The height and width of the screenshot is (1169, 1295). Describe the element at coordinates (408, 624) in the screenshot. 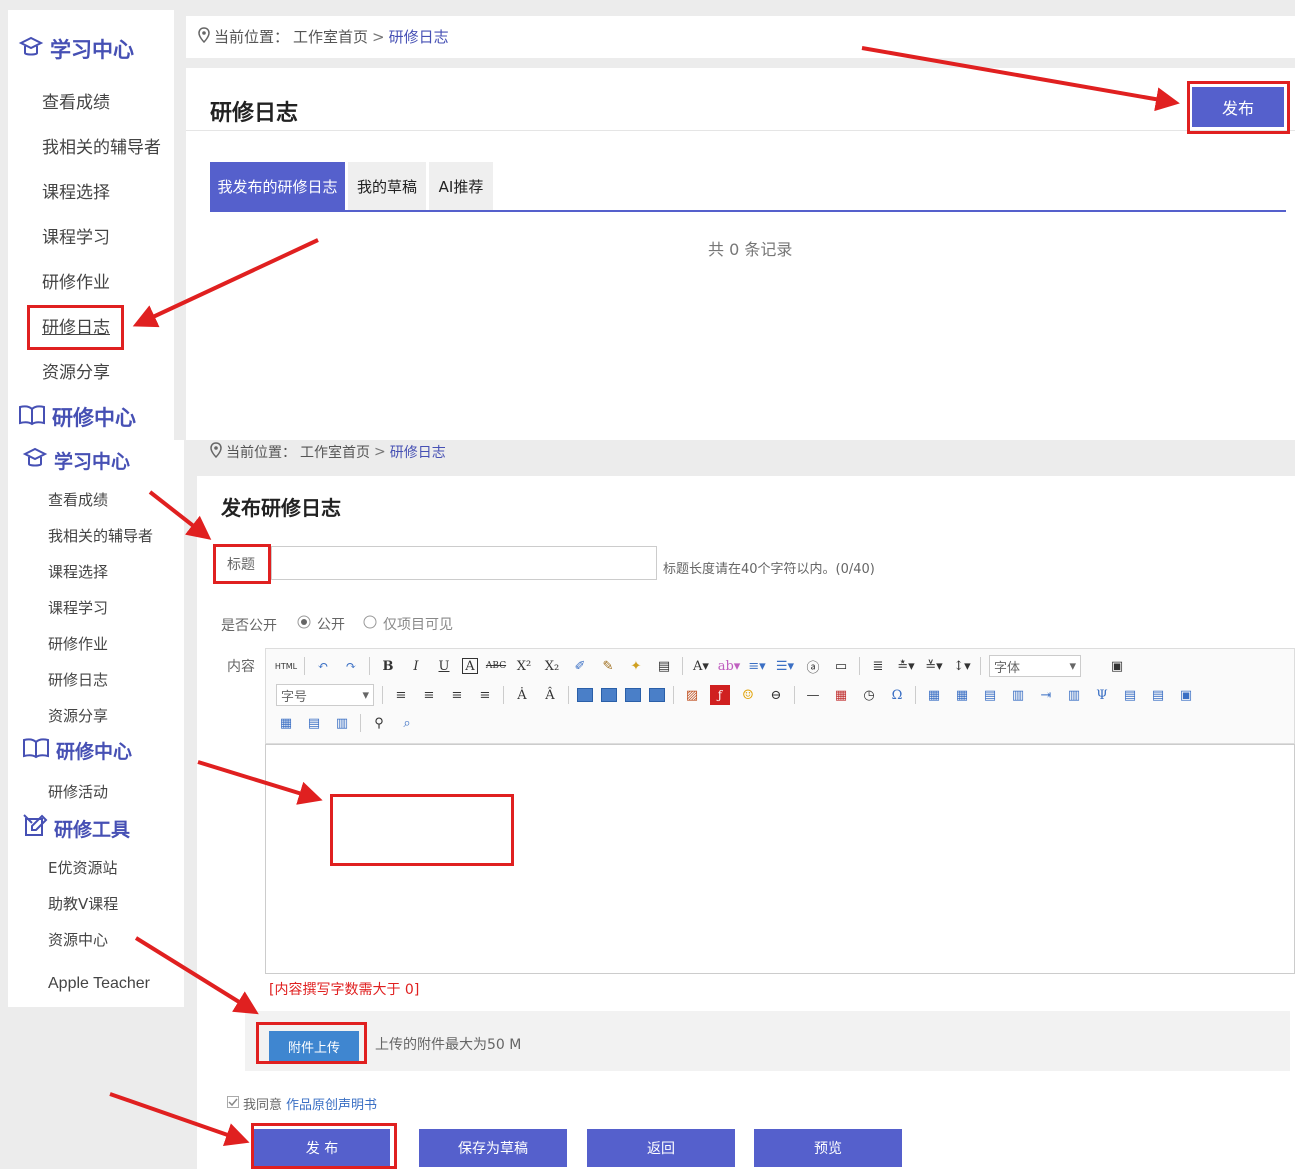

I see `project-only-radio: 仅项目可见` at that location.